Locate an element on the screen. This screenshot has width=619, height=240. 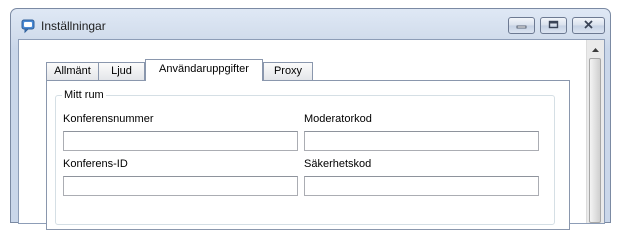
security-code-input is located at coordinates (421, 186).